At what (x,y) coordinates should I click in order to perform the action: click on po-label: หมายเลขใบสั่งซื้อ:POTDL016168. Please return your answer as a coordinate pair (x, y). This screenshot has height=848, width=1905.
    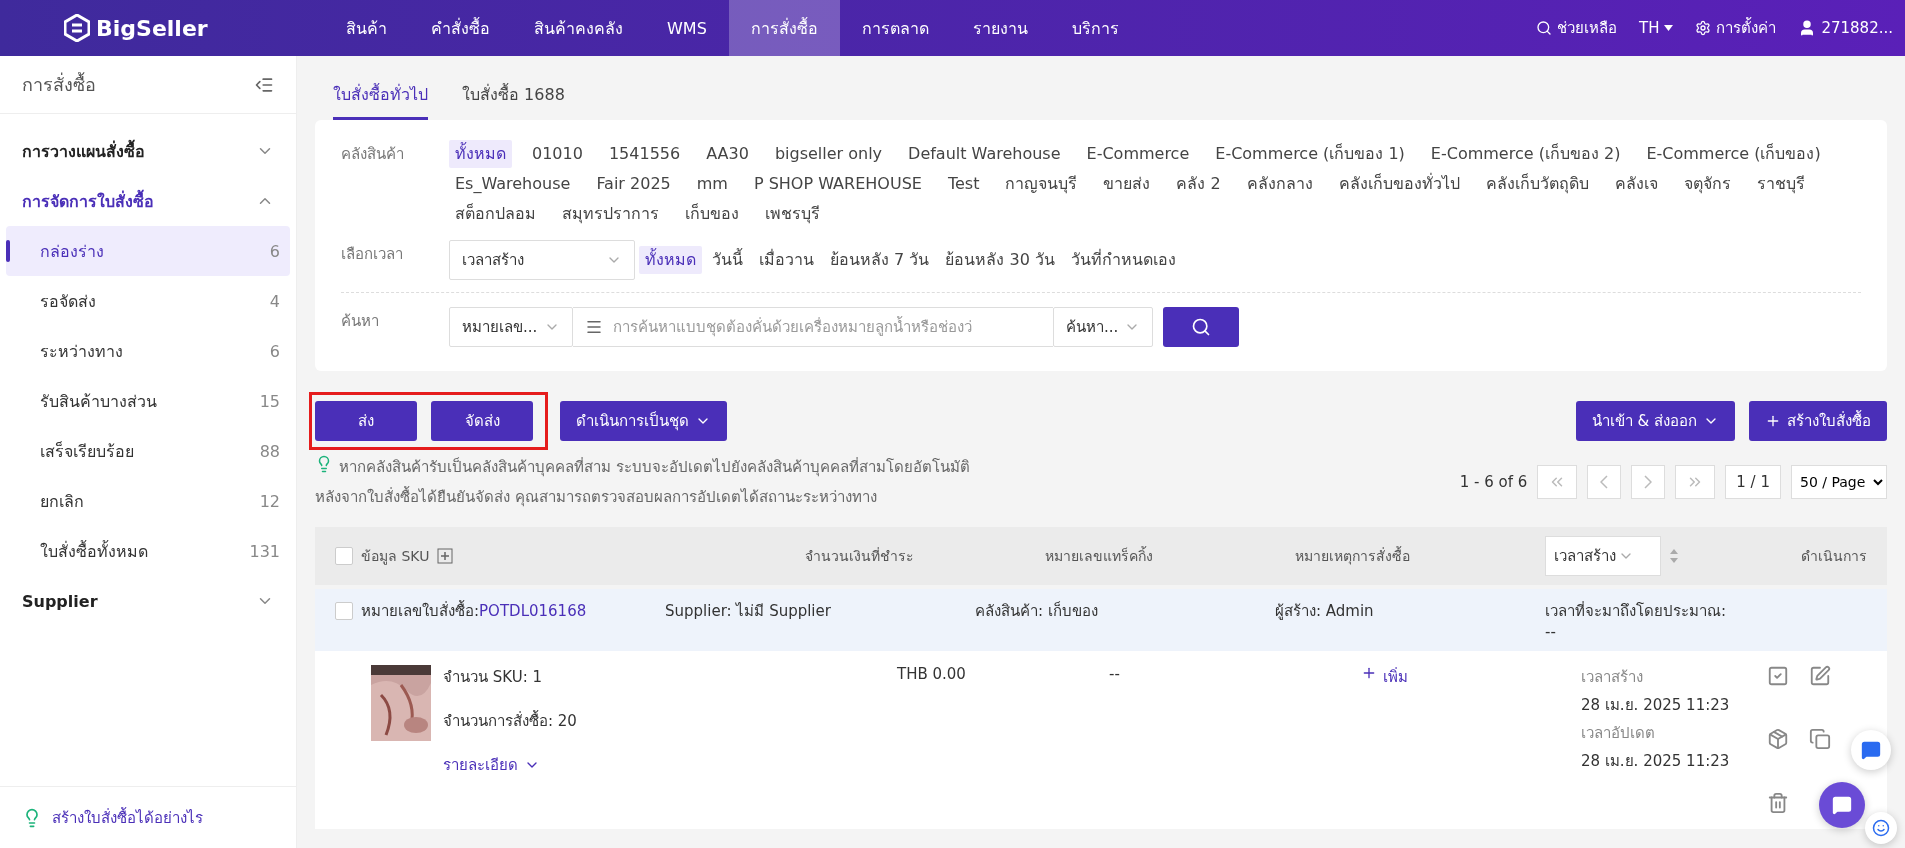
    Looking at the image, I should click on (474, 610).